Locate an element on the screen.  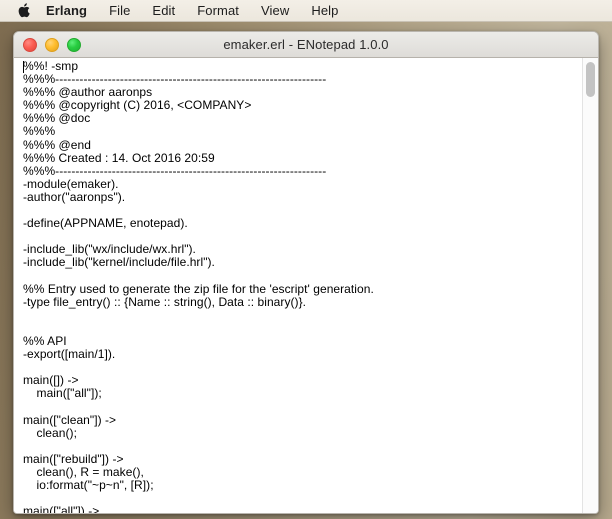
apple-logo-icon is located at coordinates (24, 11).